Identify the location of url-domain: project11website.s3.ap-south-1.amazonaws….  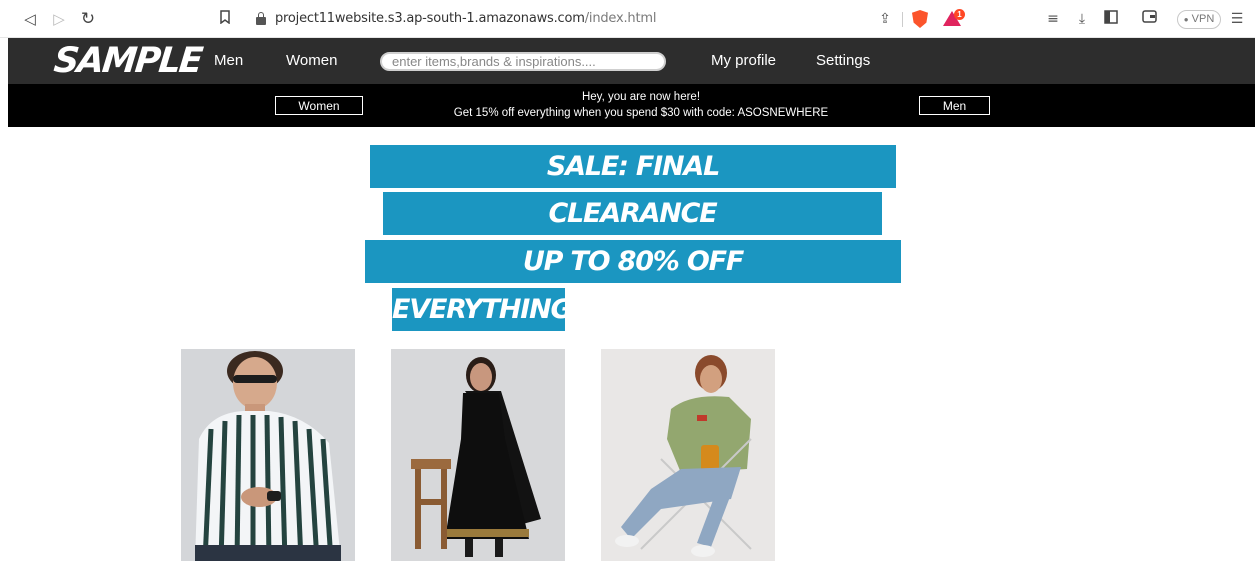
(430, 18).